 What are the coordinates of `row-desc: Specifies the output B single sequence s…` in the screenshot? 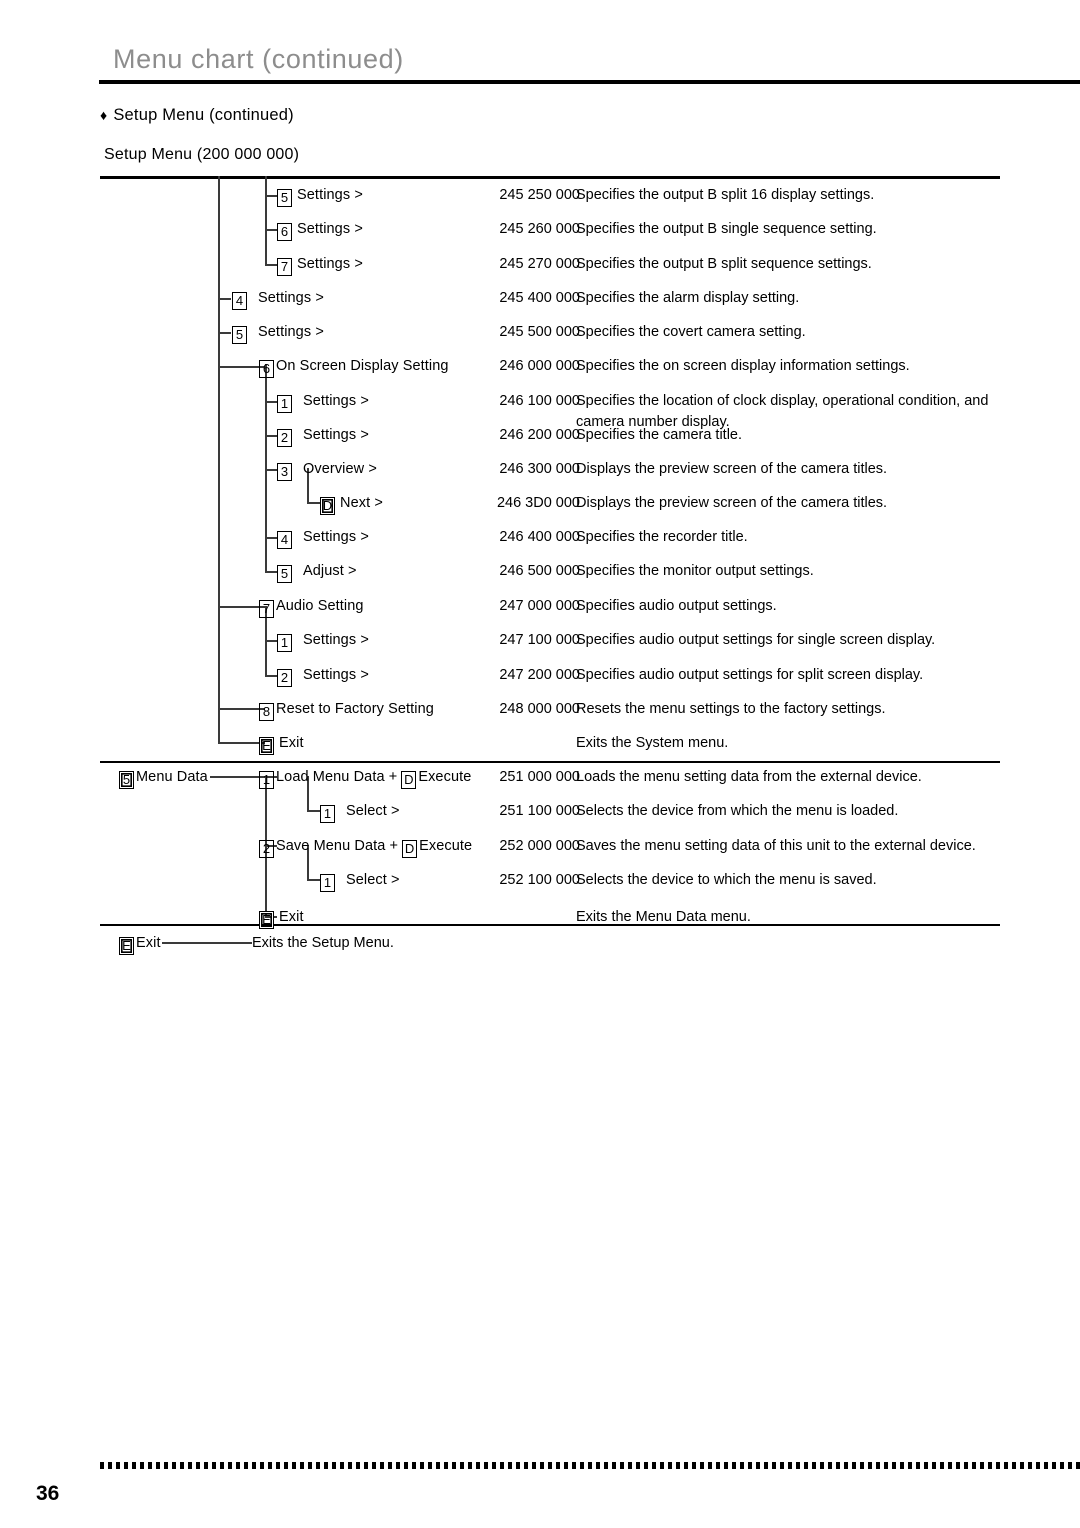 It's located at (726, 229).